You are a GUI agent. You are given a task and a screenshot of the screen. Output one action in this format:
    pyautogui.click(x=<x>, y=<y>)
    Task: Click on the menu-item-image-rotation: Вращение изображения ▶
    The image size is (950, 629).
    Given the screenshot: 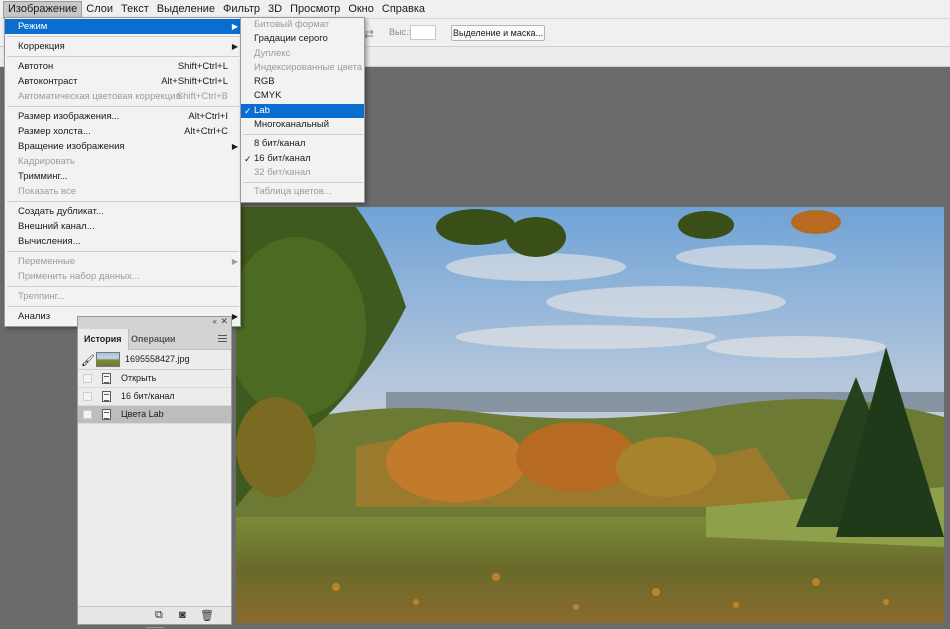 What is the action you would take?
    pyautogui.click(x=122, y=146)
    